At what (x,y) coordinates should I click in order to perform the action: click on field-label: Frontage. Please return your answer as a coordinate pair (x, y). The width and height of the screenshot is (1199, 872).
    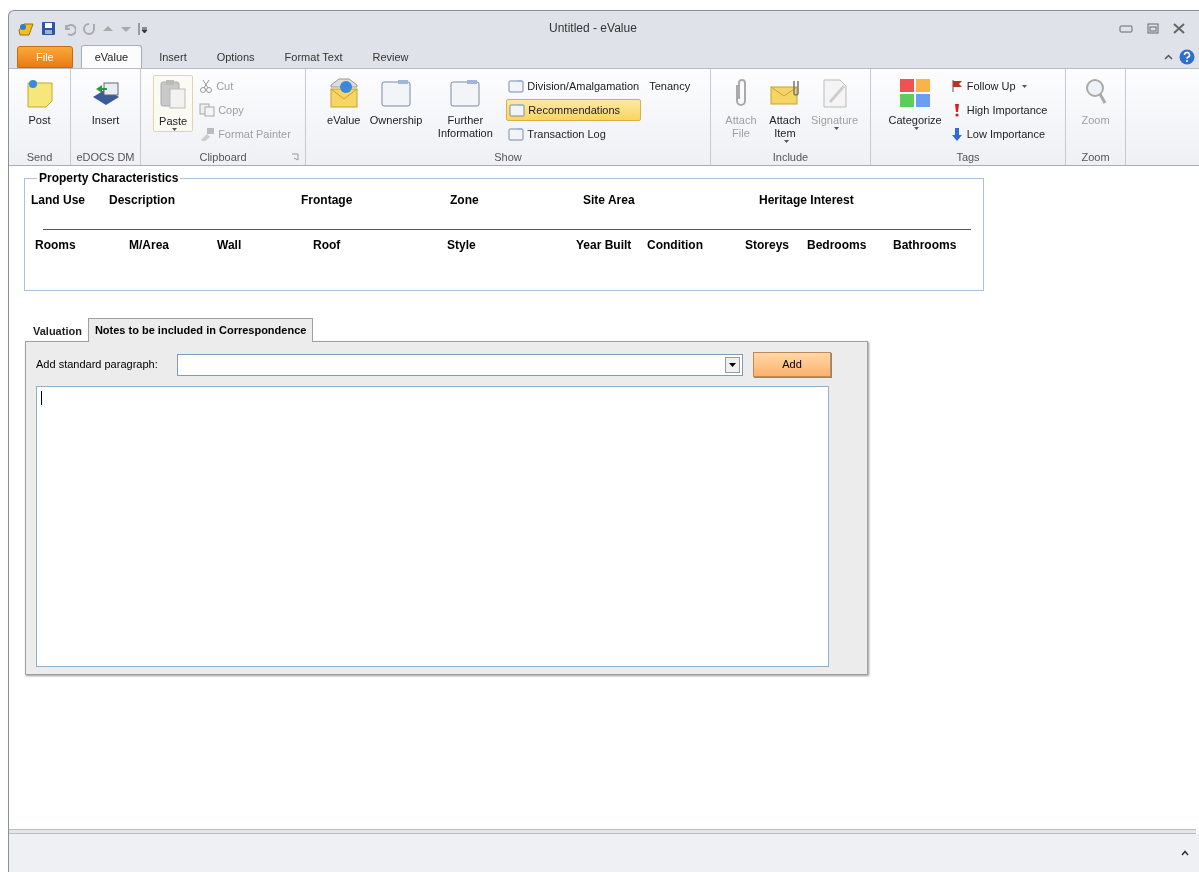
    Looking at the image, I should click on (327, 200).